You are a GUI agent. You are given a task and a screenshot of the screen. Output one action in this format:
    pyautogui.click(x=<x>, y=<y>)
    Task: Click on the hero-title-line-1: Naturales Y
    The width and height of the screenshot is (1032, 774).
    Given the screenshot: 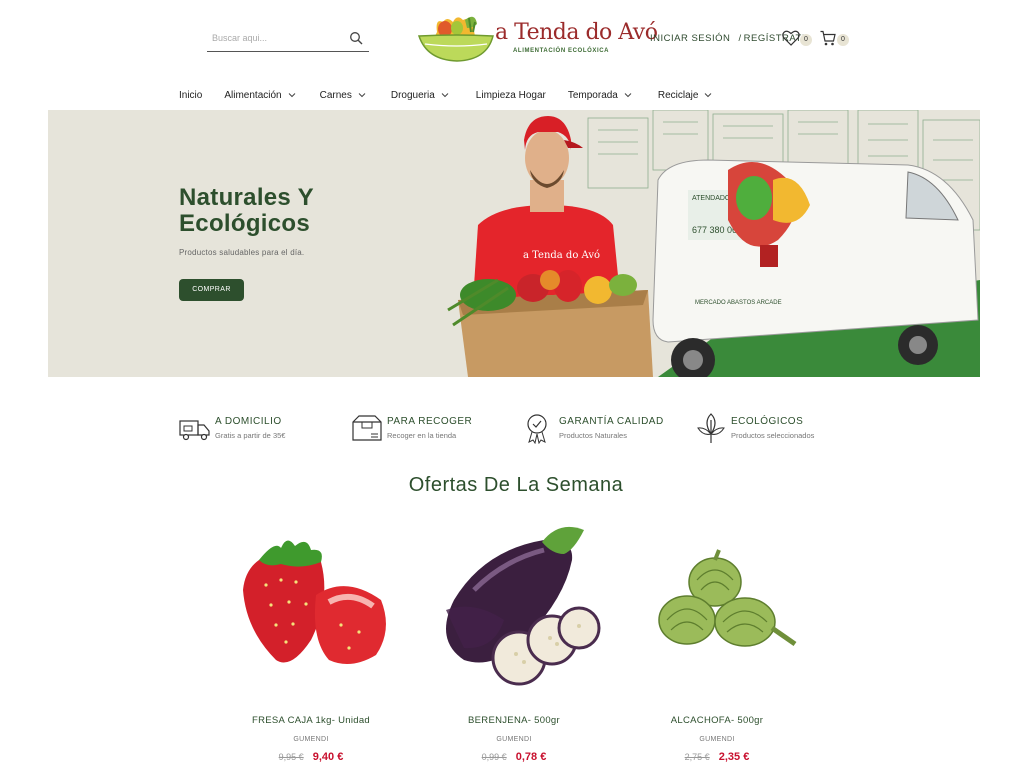 What is the action you would take?
    pyautogui.click(x=246, y=197)
    